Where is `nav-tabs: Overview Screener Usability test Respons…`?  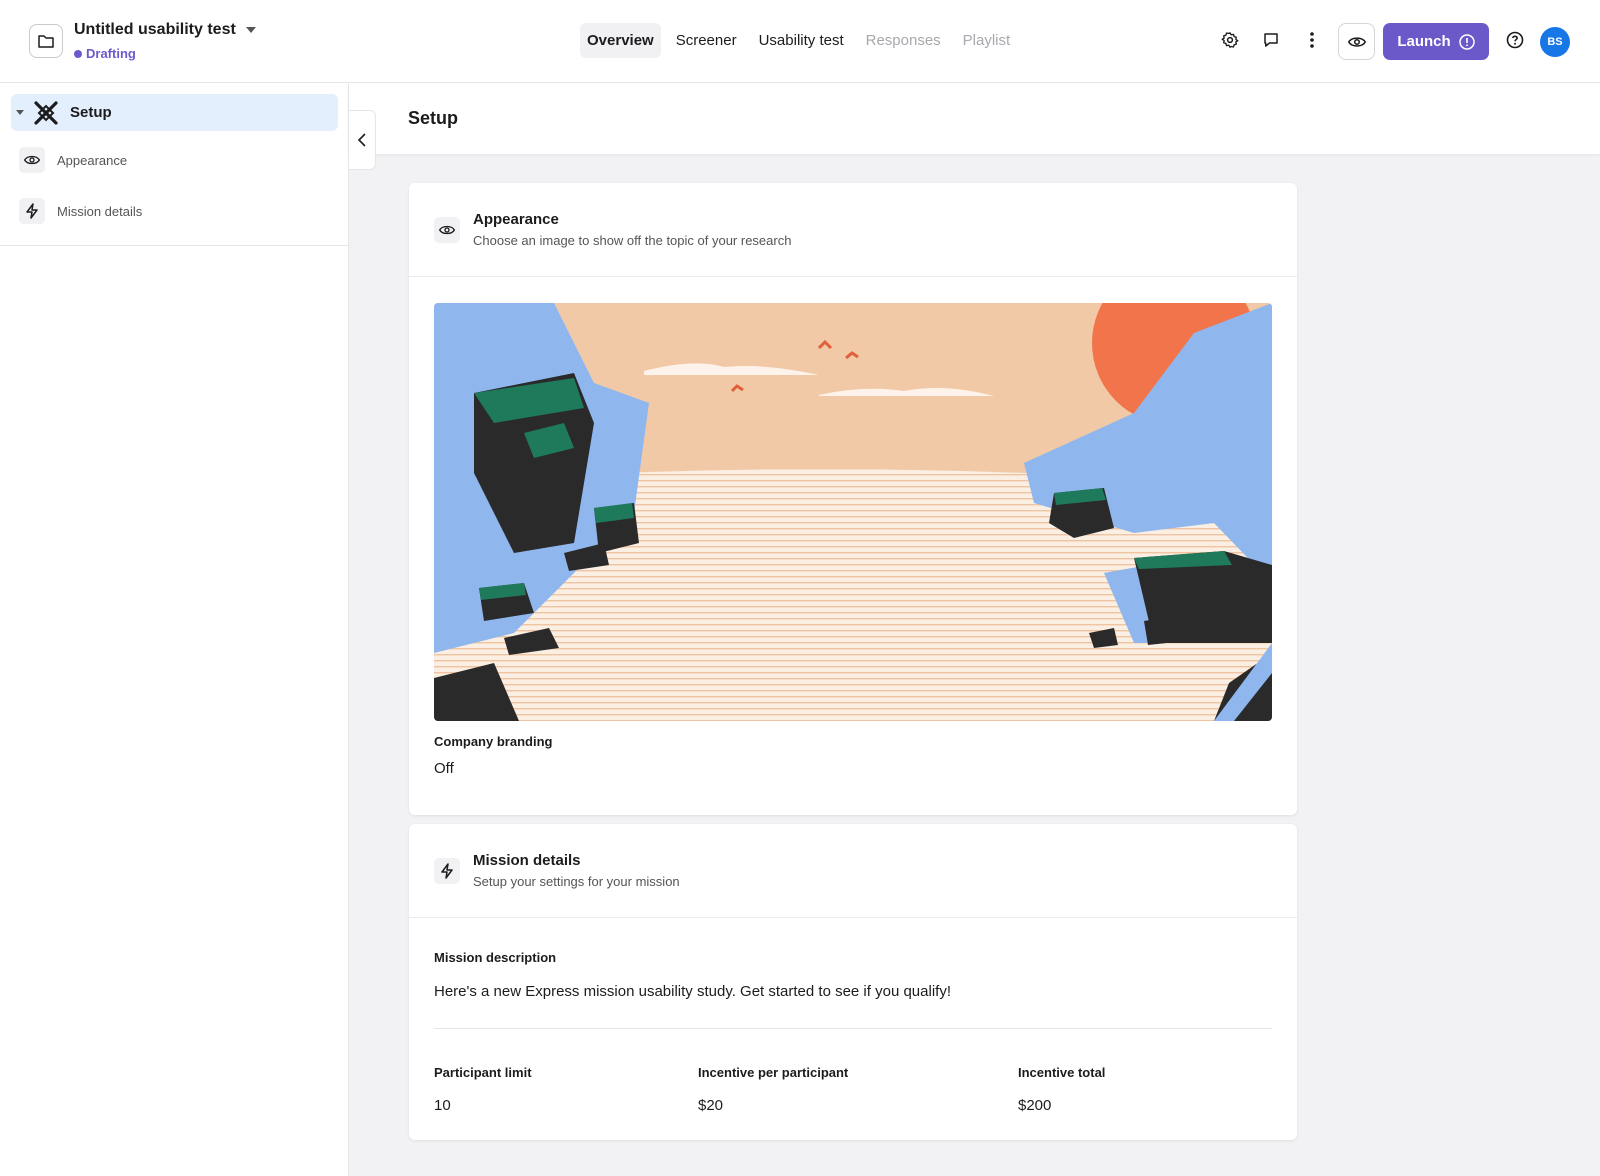
nav-tabs: Overview Screener Usability test Respons… is located at coordinates (802, 40).